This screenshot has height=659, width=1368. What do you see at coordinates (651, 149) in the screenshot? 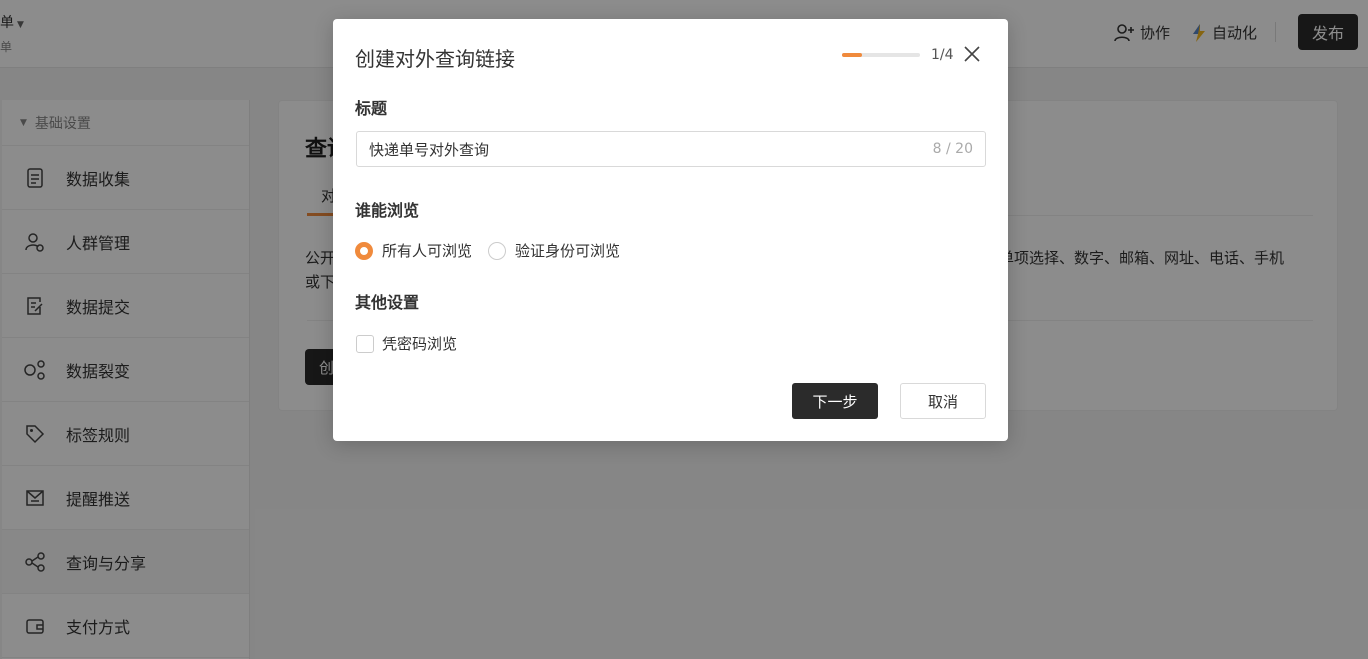
I see `title-input-value: 快递单号对外查询` at bounding box center [651, 149].